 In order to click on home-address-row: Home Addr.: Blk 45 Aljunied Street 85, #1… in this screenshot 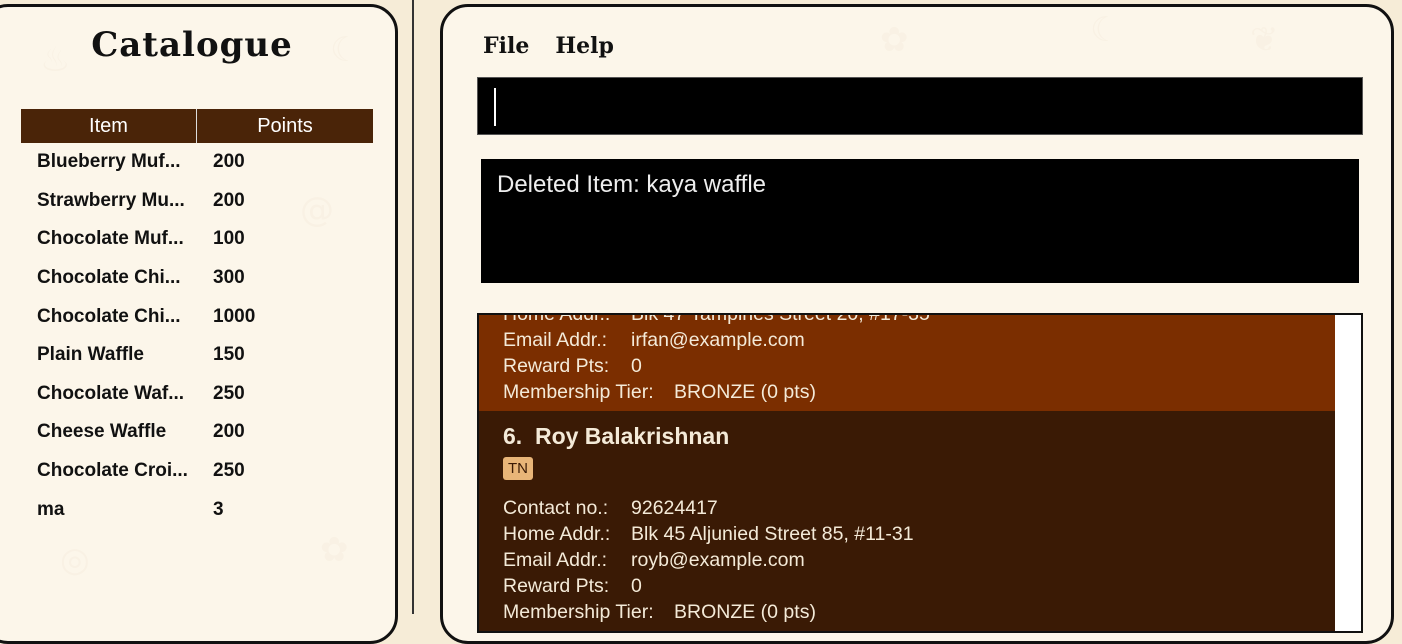, I will do `click(708, 534)`.